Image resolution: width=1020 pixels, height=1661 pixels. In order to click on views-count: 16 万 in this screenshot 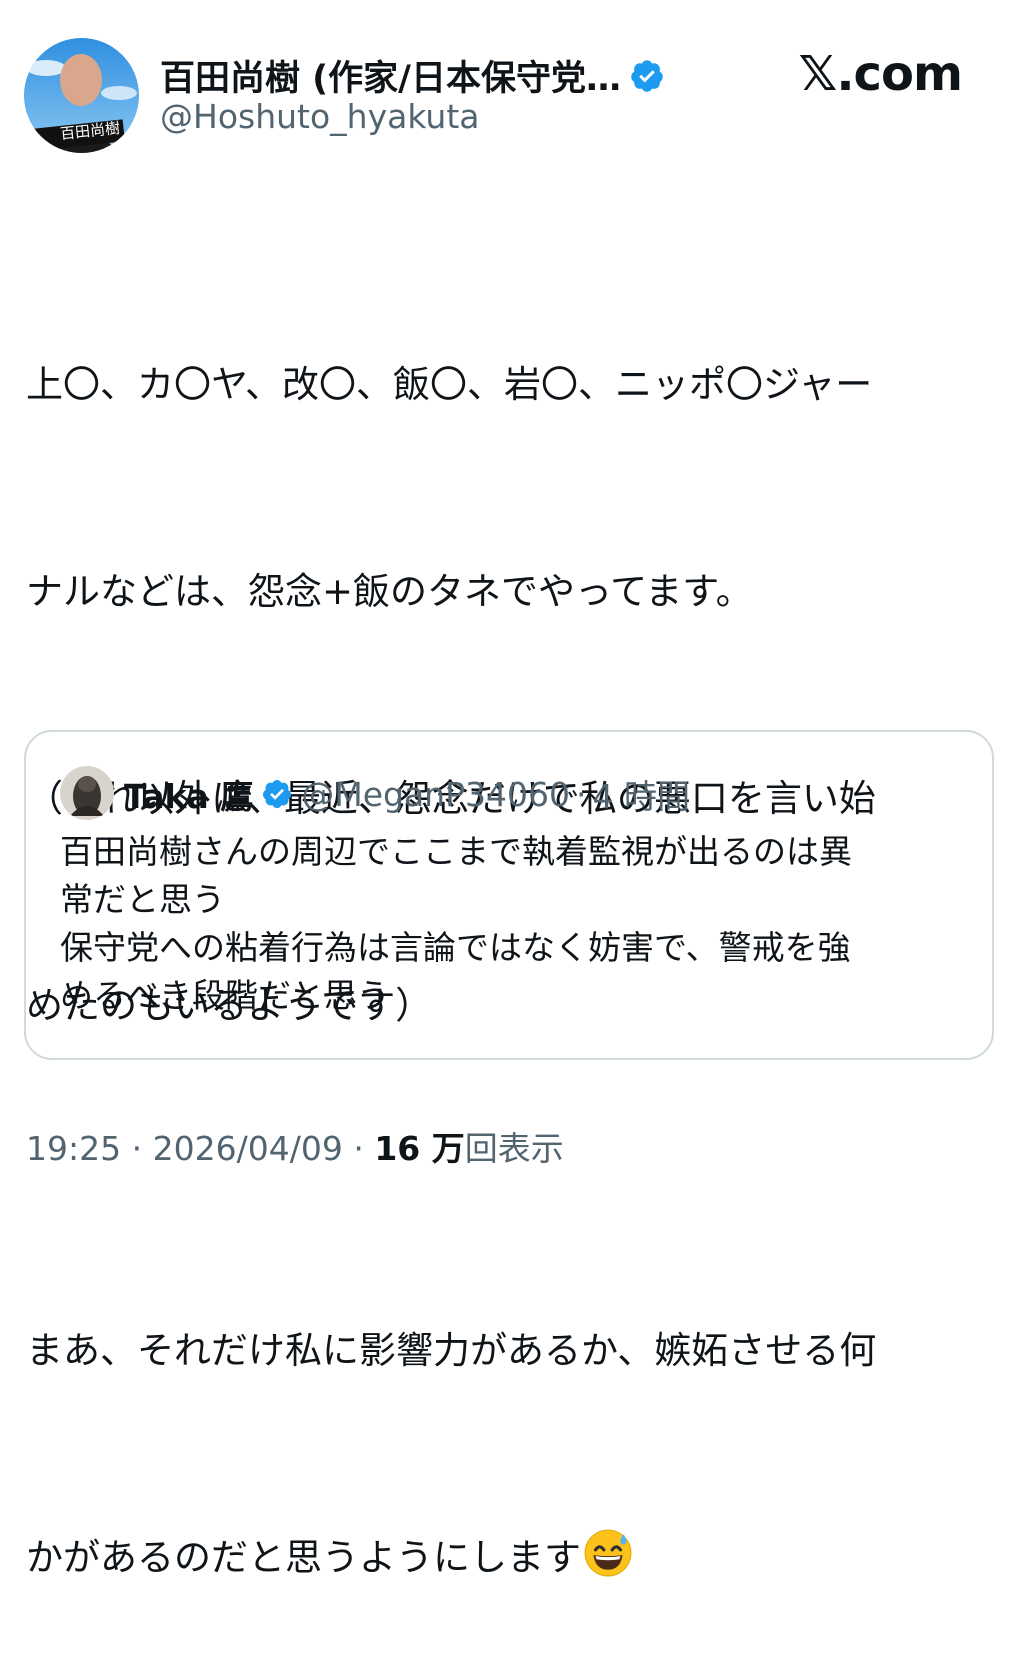, I will do `click(419, 1148)`.